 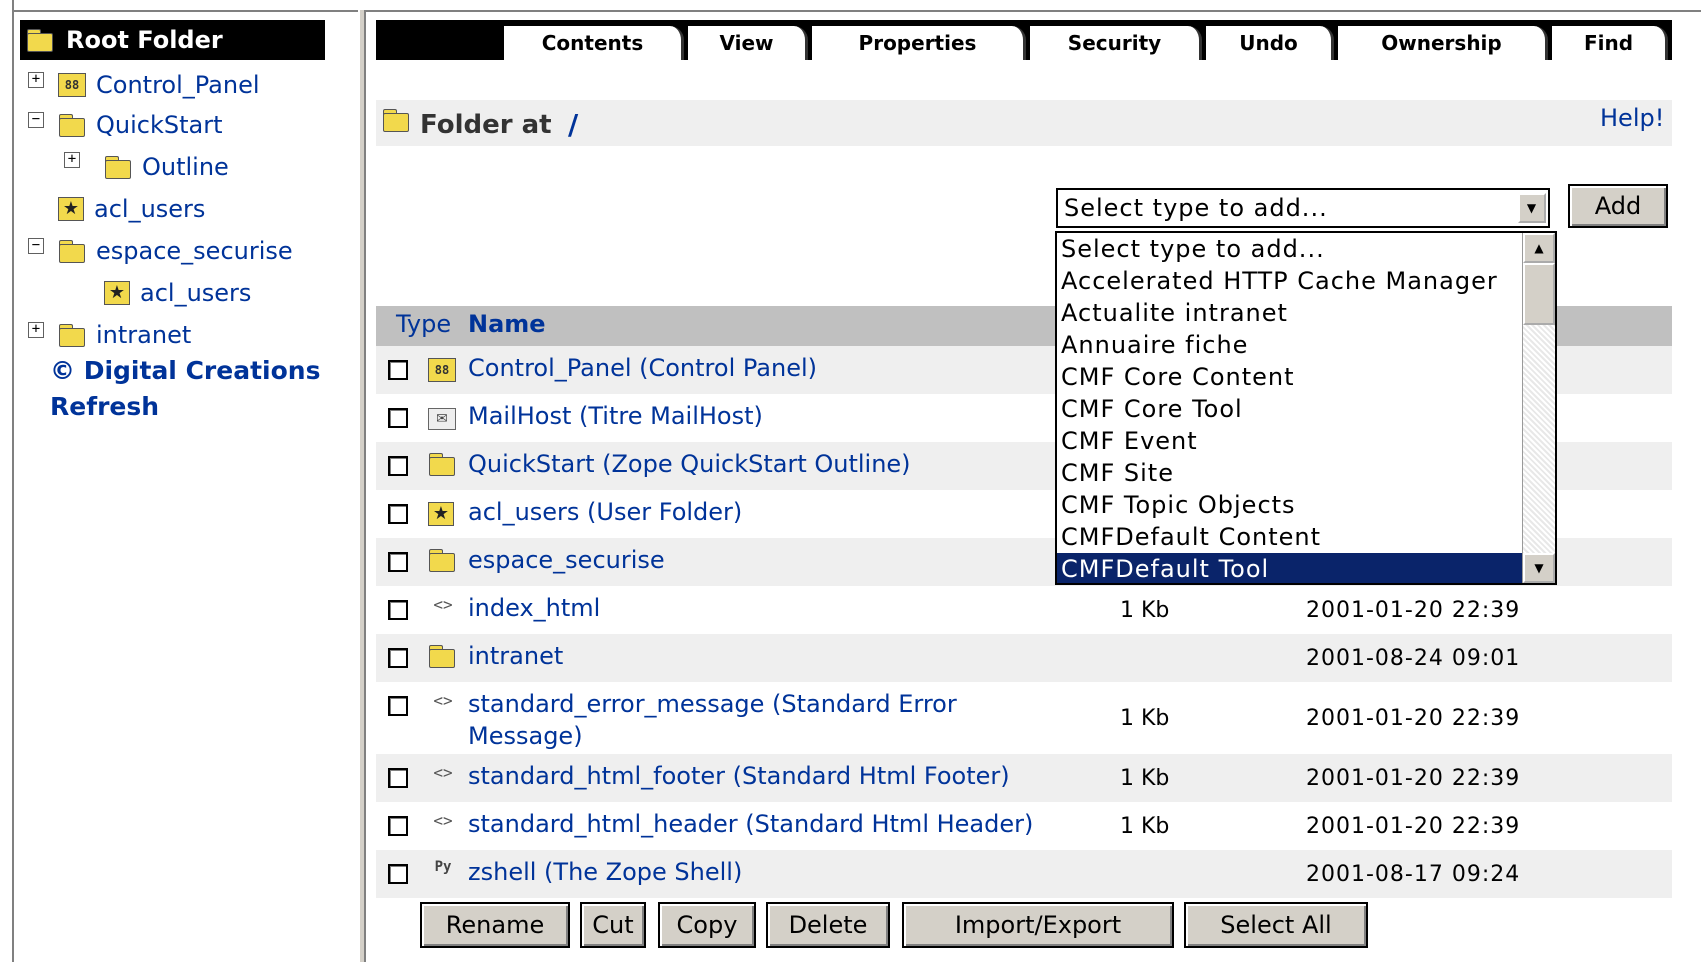 I want to click on digital-creations-link: © Digital Creations, so click(x=185, y=370).